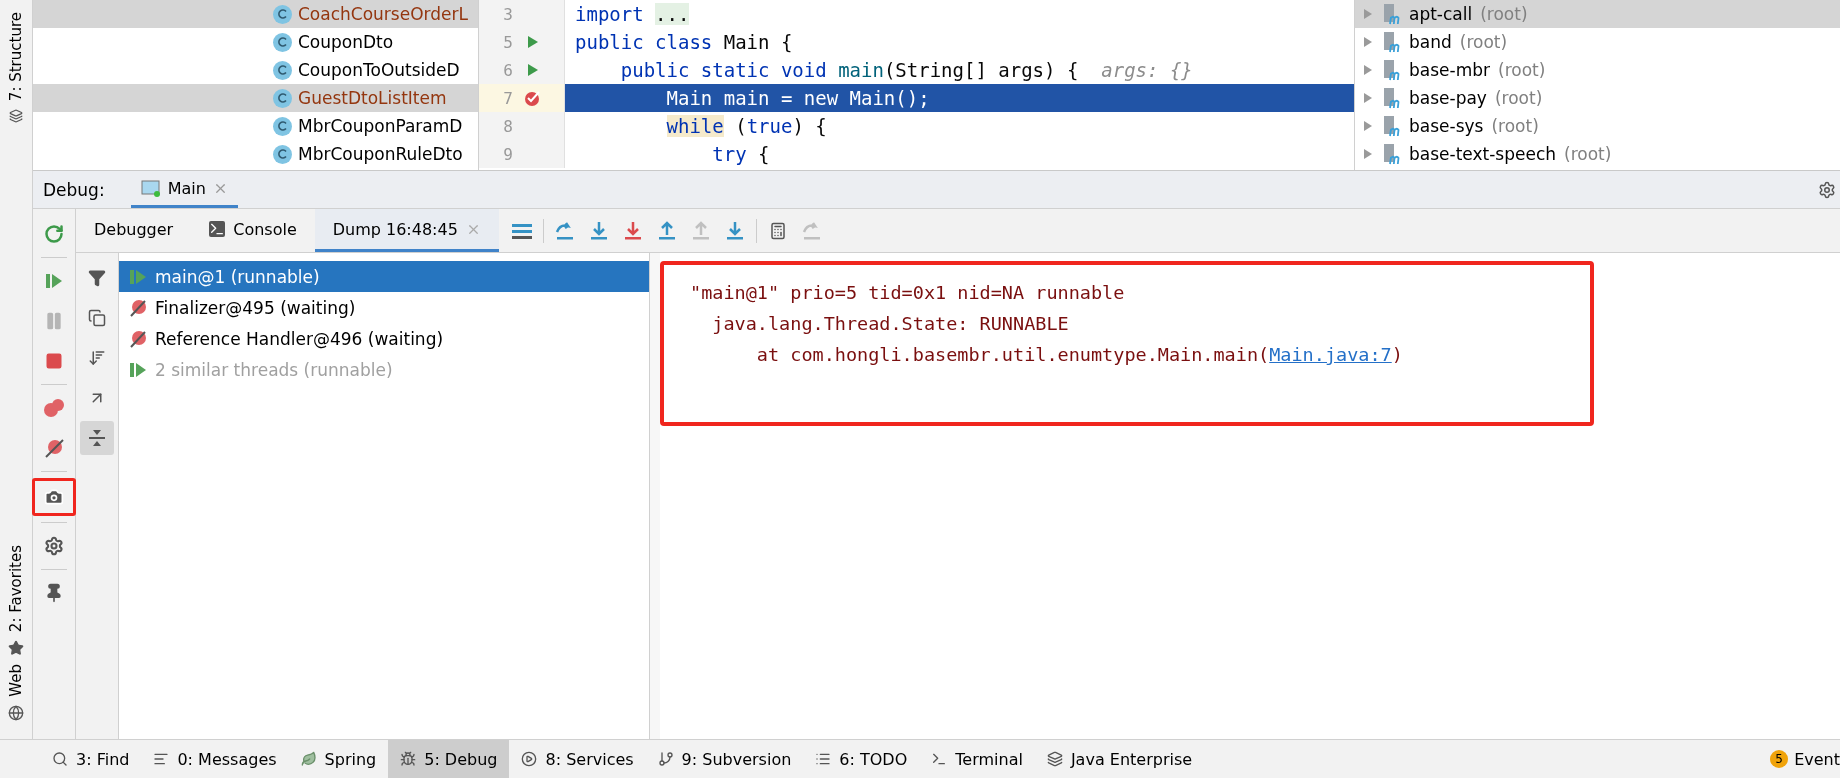 This screenshot has height=778, width=1840. What do you see at coordinates (1449, 70) in the screenshot?
I see `module-name: base-mbr` at bounding box center [1449, 70].